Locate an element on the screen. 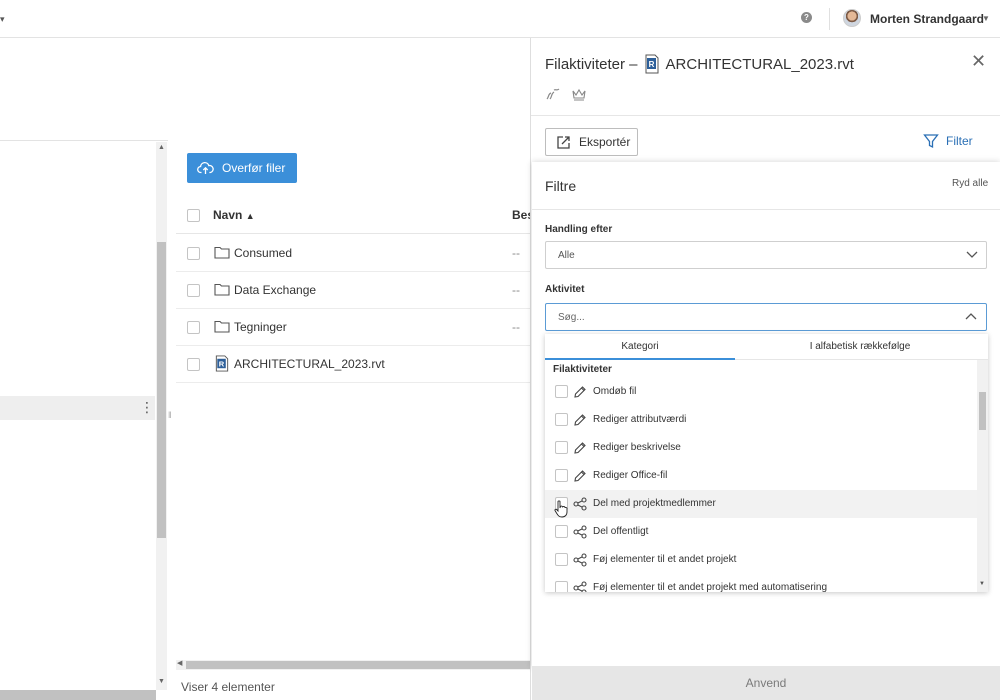 Image resolution: width=1000 pixels, height=700 pixels. apply-bar: Anvend is located at coordinates (766, 683).